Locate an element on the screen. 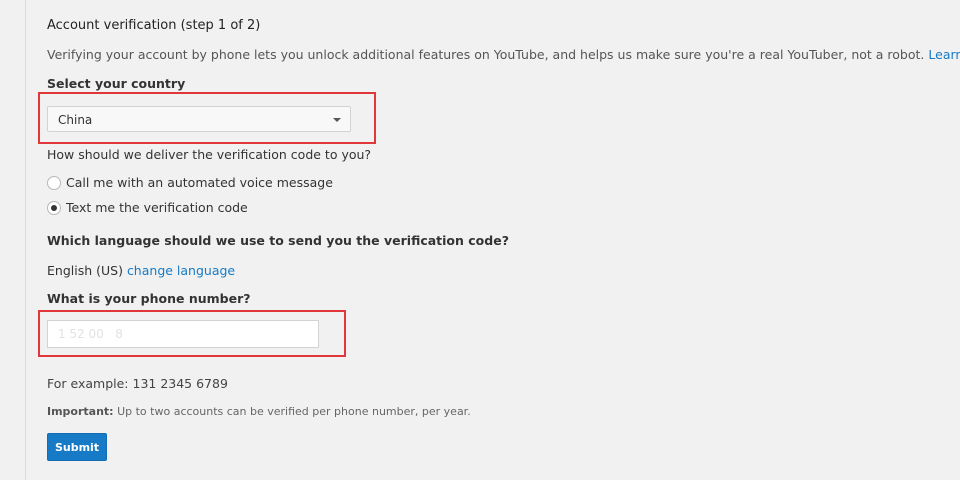 The height and width of the screenshot is (480, 960). radio-button-voice is located at coordinates (54, 182).